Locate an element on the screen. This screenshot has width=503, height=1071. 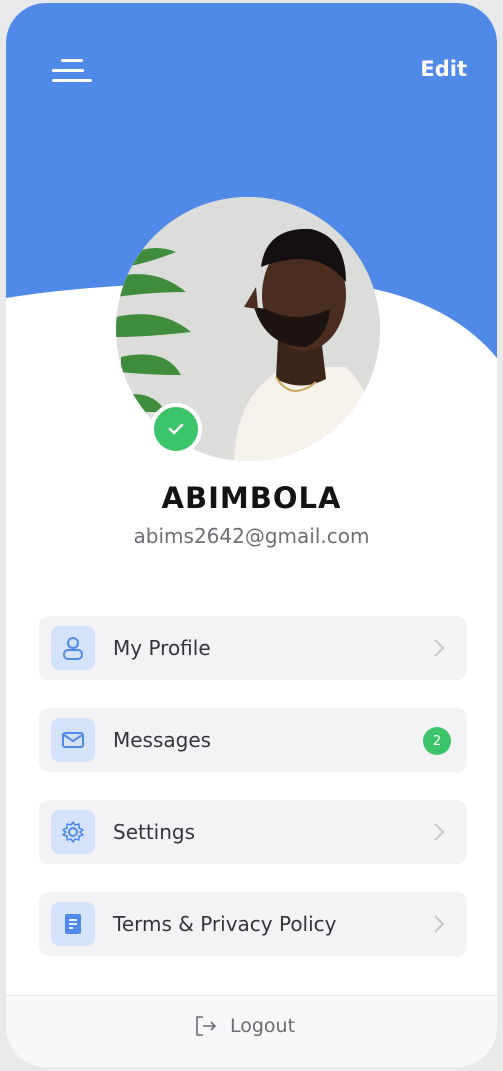
profile-name: ABIMBOLA is located at coordinates (251, 498).